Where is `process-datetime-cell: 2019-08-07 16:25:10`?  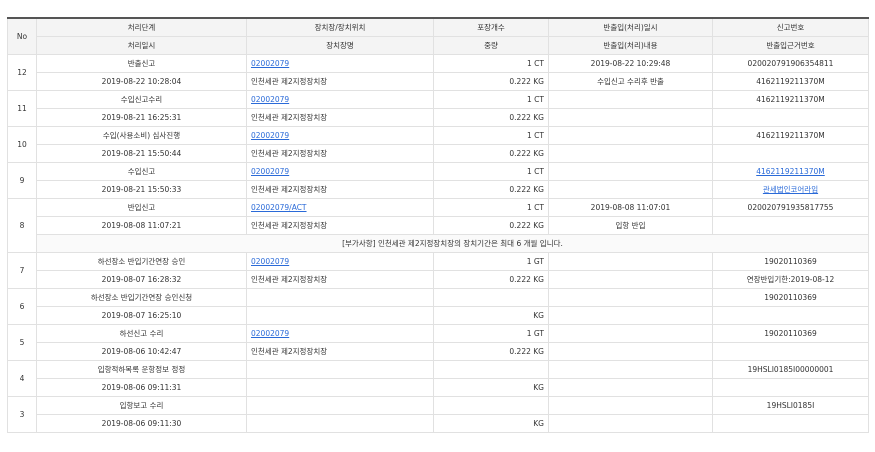 process-datetime-cell: 2019-08-07 16:25:10 is located at coordinates (141, 315).